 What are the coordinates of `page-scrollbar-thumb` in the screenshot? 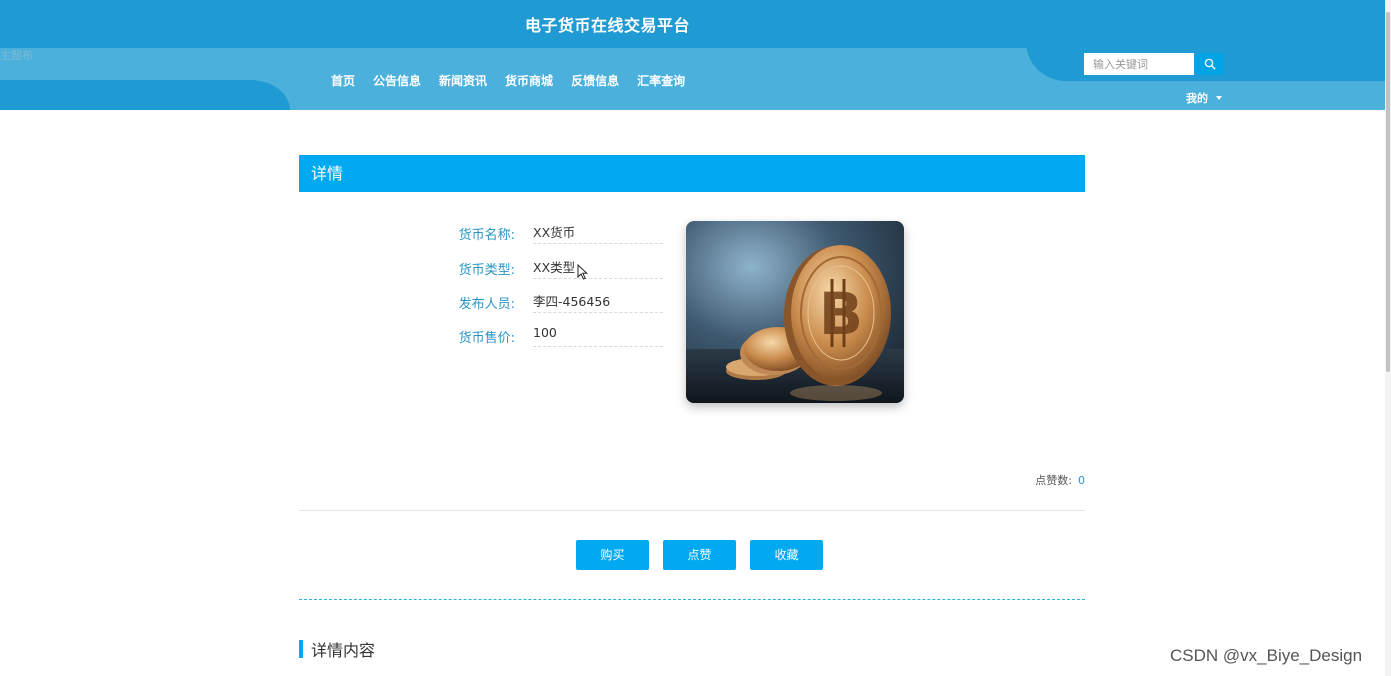 It's located at (1388, 192).